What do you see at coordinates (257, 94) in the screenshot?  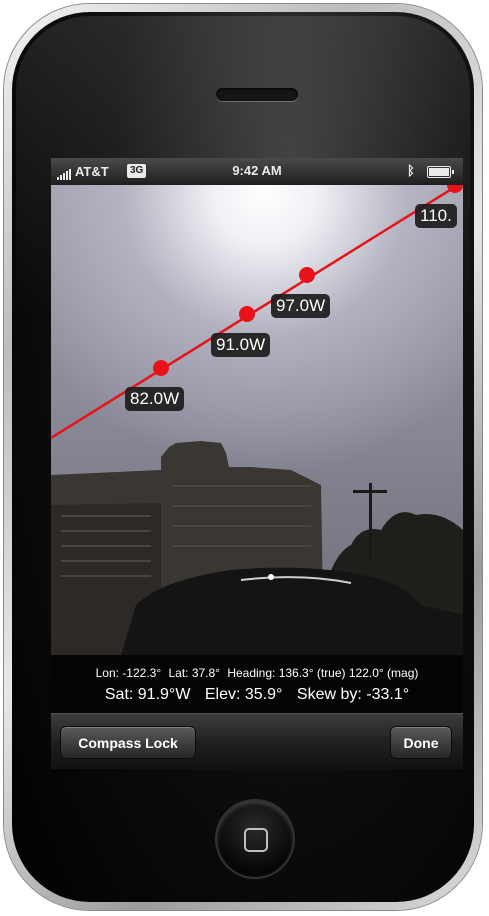 I see `earpiece-speaker` at bounding box center [257, 94].